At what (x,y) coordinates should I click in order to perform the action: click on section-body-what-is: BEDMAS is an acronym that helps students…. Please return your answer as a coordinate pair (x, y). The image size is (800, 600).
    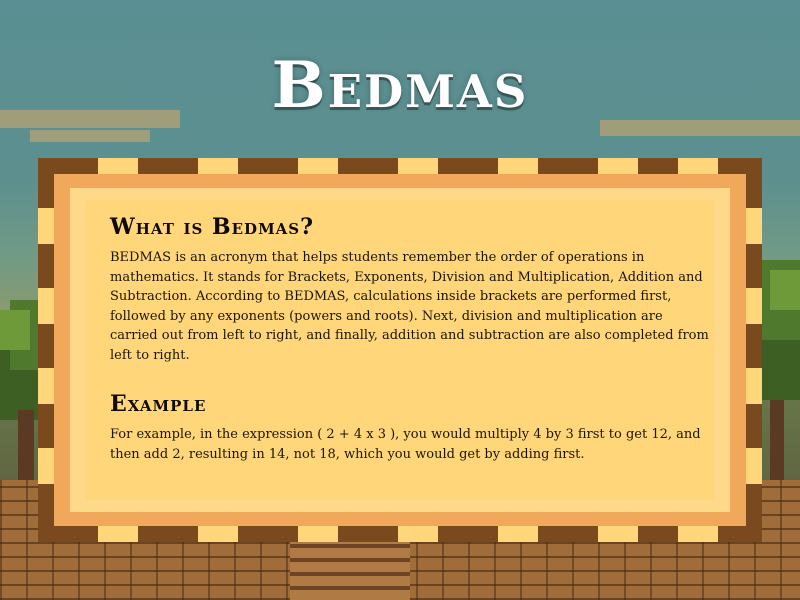
    Looking at the image, I should click on (409, 306).